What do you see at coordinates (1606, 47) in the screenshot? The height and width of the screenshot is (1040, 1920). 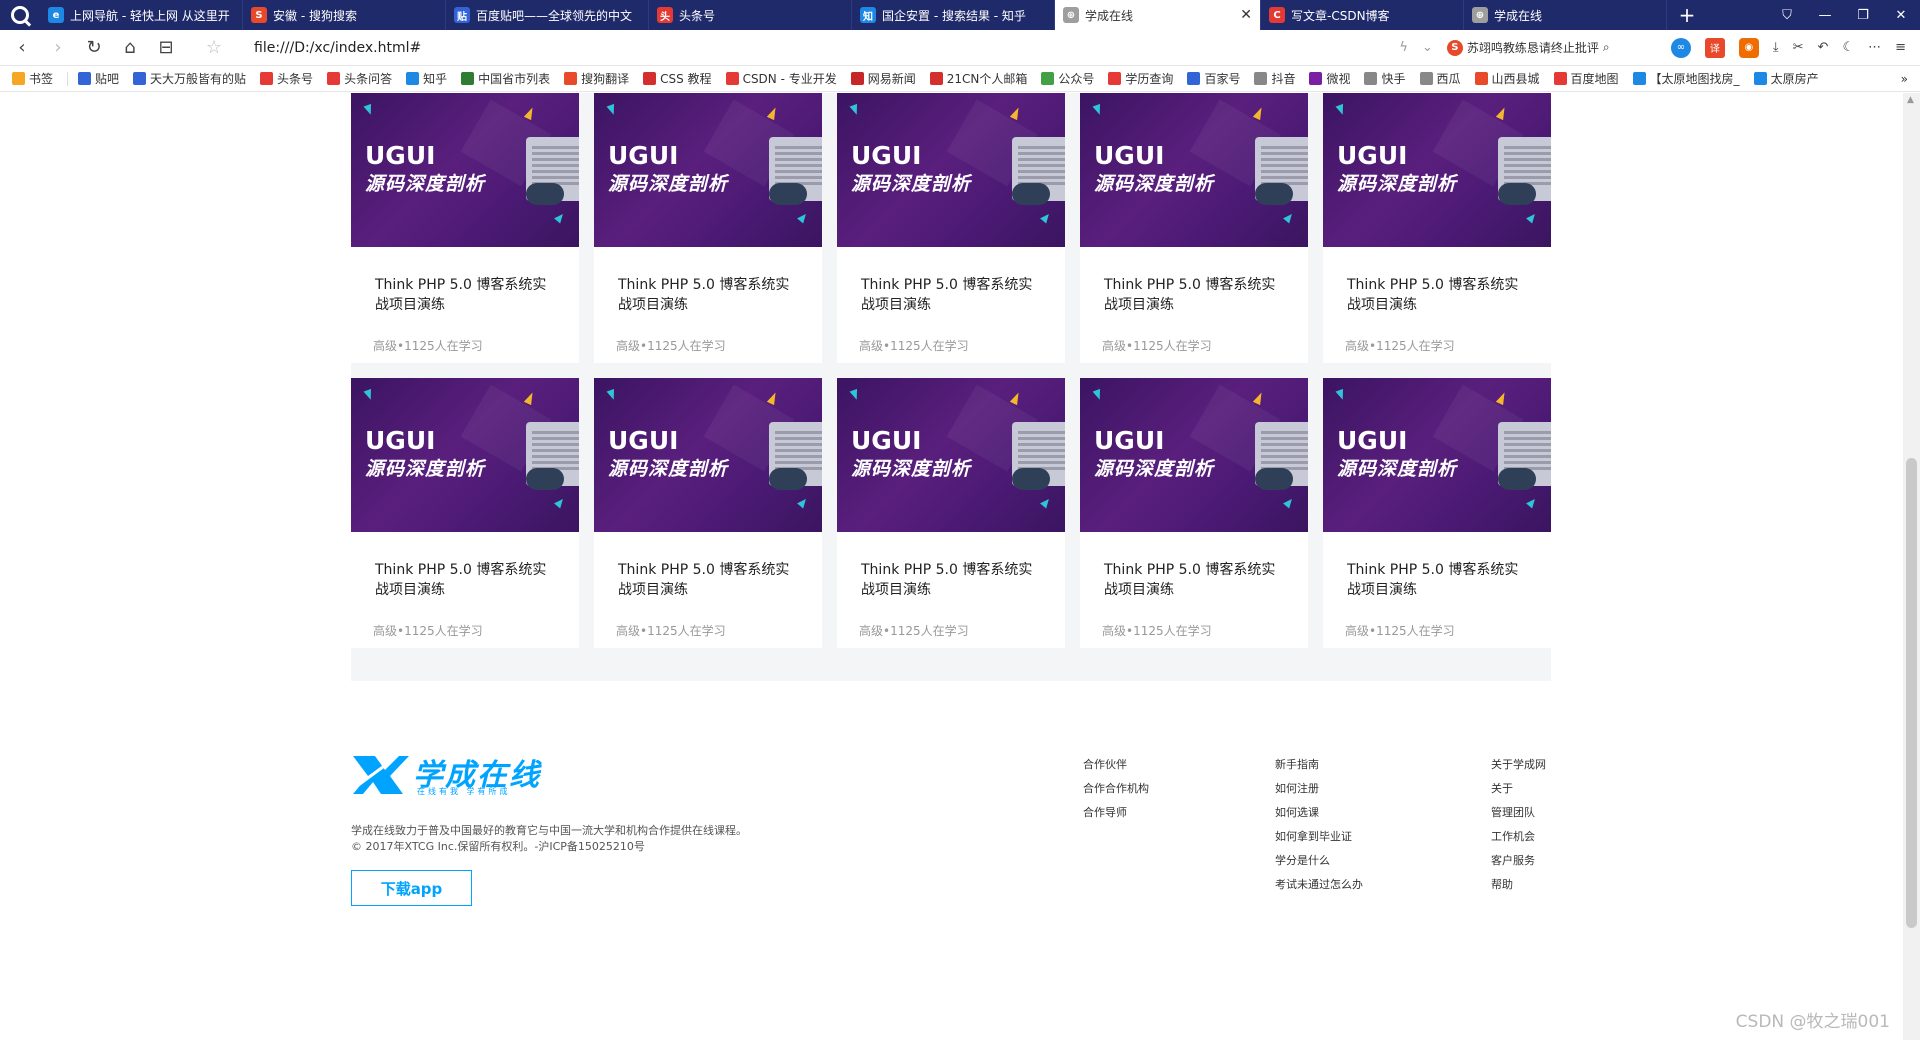 I see `search-icon: ⌕` at bounding box center [1606, 47].